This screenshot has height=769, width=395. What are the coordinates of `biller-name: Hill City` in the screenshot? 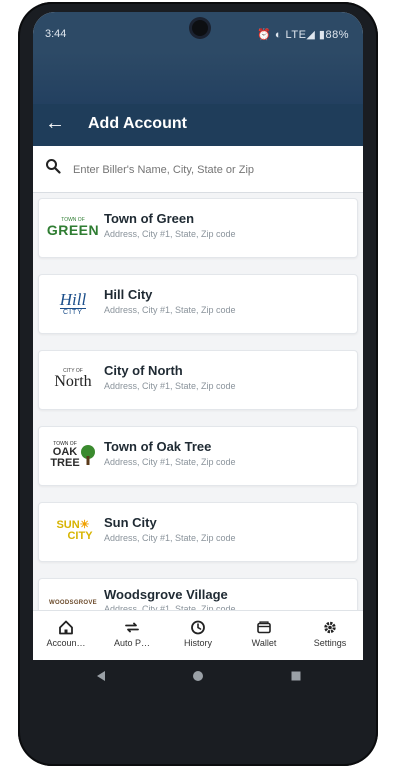 It's located at (128, 294).